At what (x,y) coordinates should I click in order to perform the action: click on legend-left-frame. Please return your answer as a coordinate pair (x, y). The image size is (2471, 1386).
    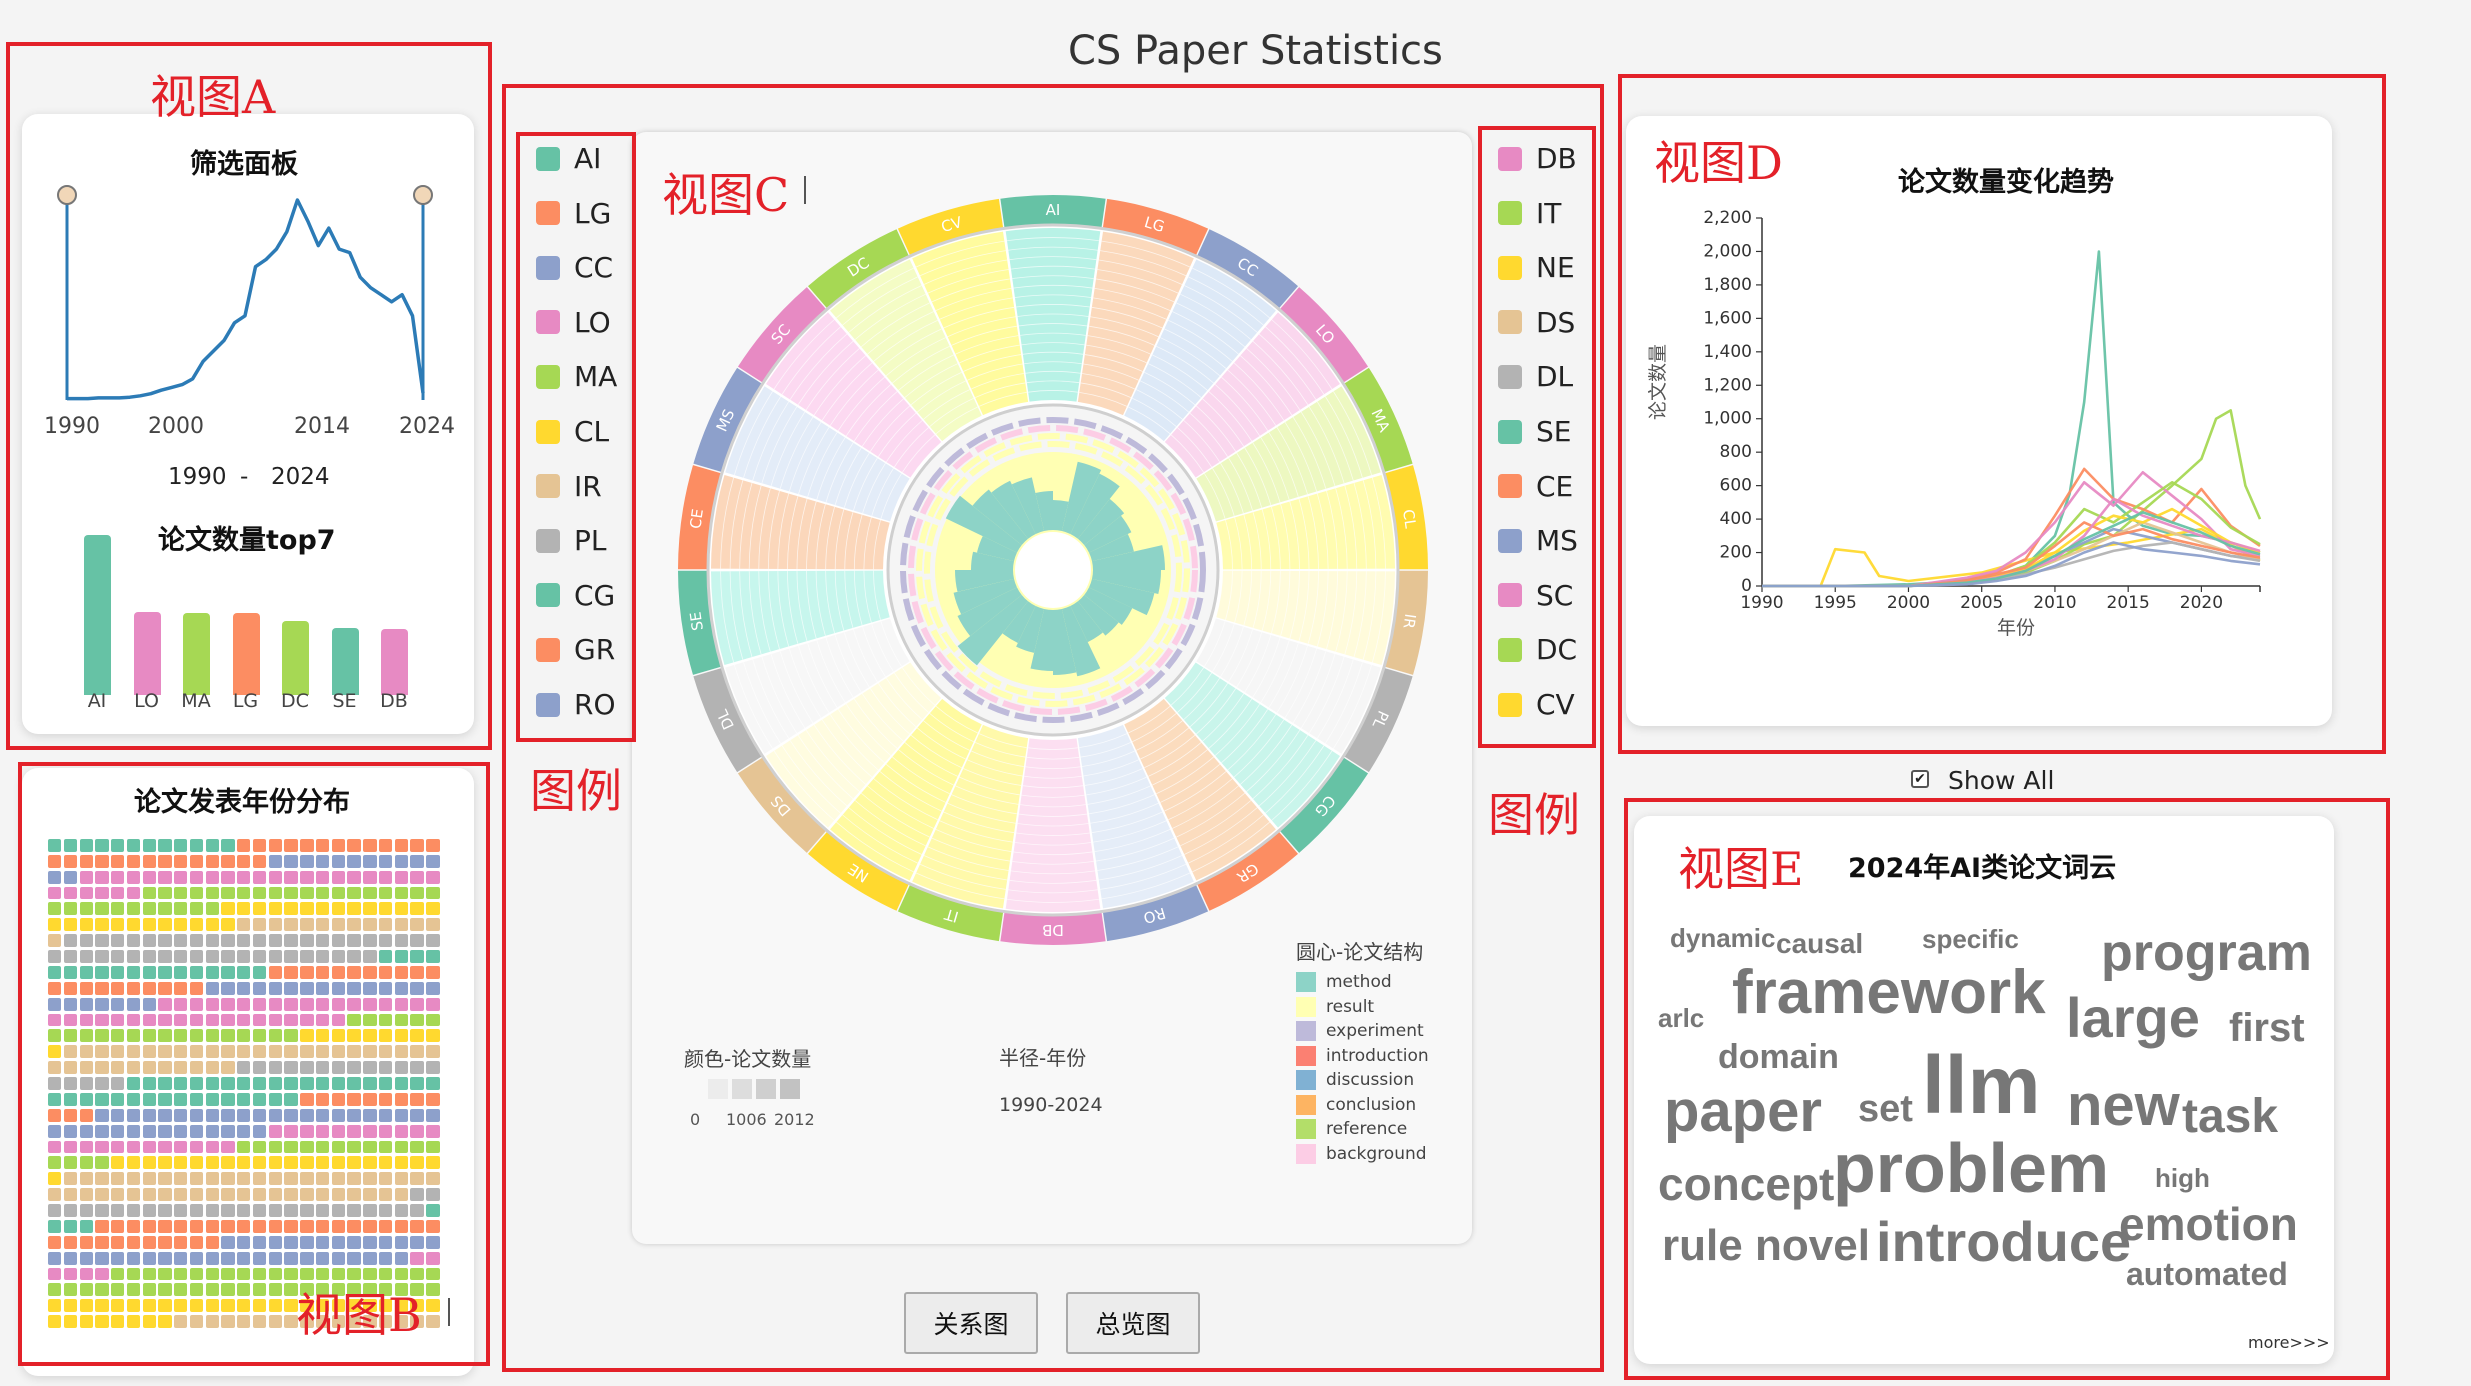
    Looking at the image, I should click on (576, 437).